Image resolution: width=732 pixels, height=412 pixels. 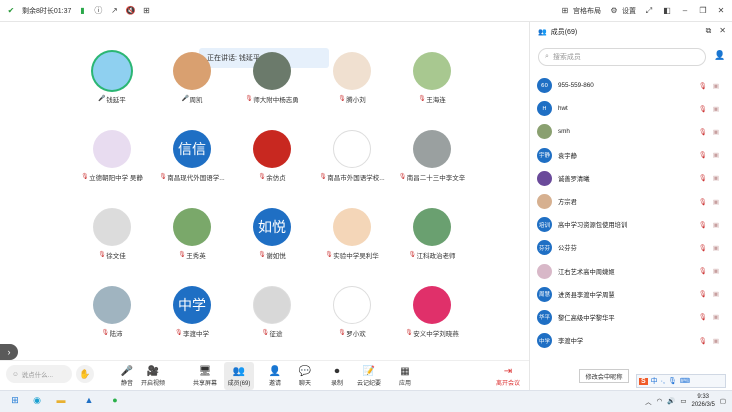 I want to click on meeting-app-icon: ▲, so click(x=89, y=400).